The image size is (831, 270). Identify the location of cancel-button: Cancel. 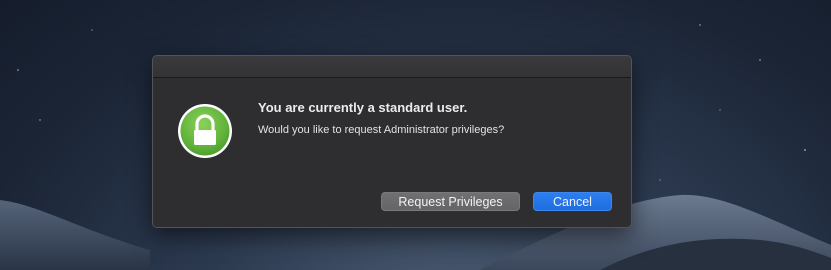
(572, 201).